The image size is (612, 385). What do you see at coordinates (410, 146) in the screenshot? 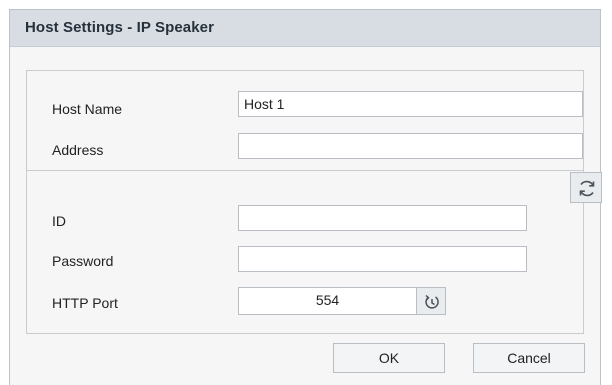
I see `address-input` at bounding box center [410, 146].